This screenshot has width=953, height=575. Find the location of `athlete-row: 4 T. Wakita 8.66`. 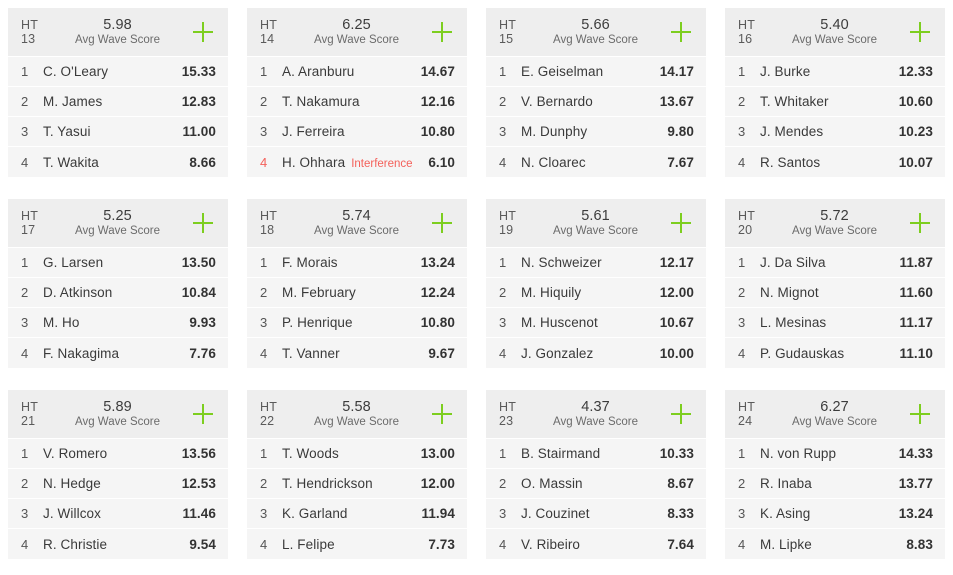

athlete-row: 4 T. Wakita 8.66 is located at coordinates (118, 162).